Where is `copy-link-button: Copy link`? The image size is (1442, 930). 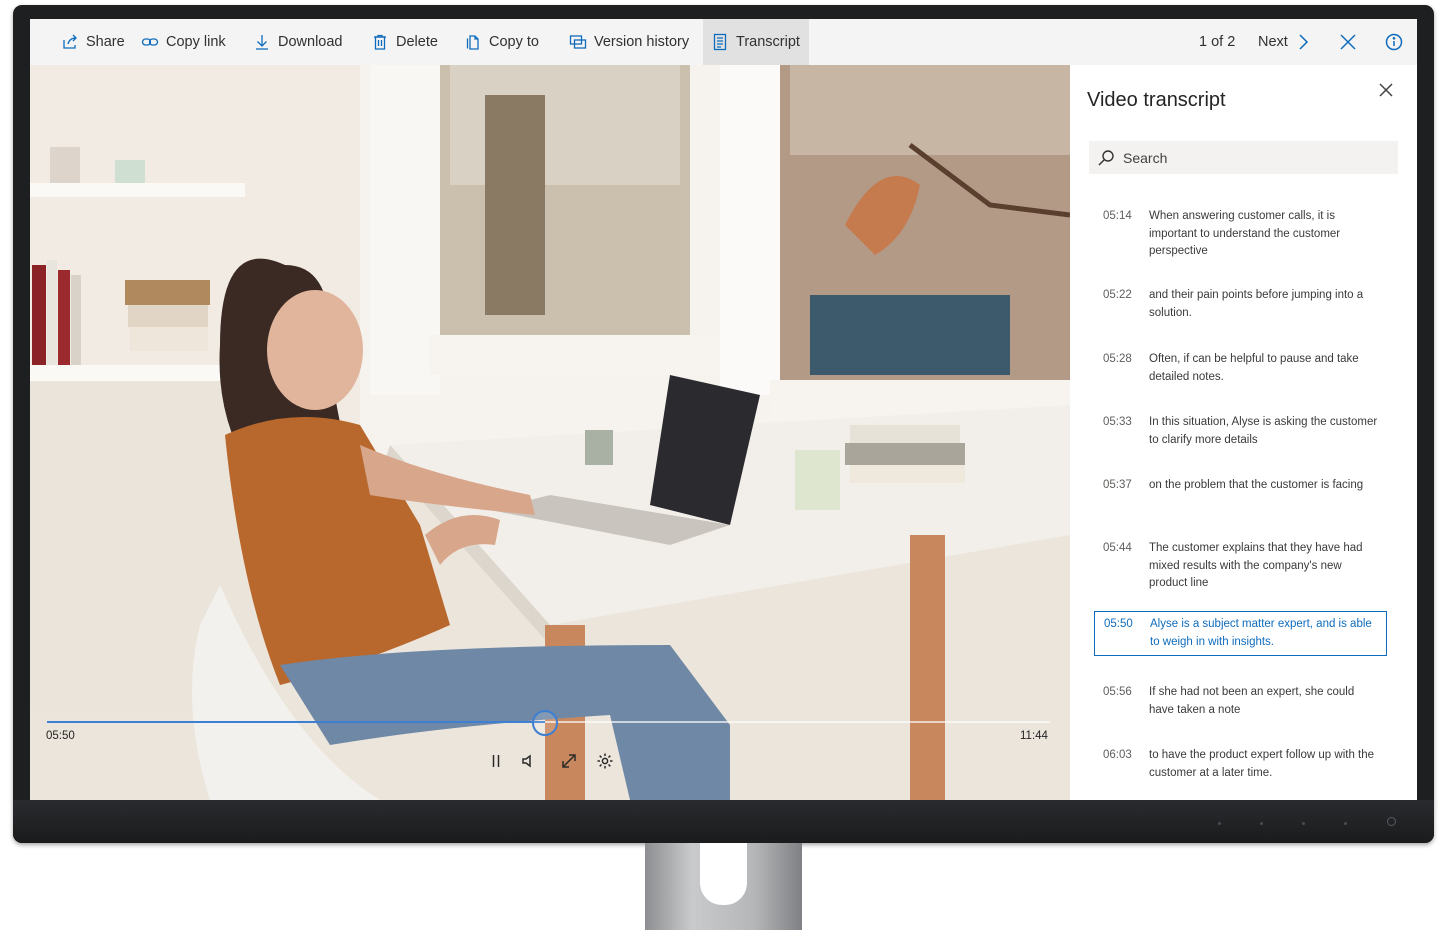 copy-link-button: Copy link is located at coordinates (183, 42).